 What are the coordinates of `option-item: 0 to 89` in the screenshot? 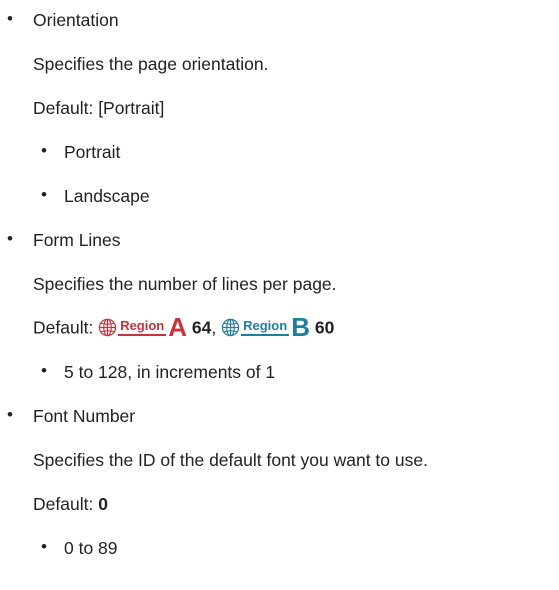 It's located at (91, 548).